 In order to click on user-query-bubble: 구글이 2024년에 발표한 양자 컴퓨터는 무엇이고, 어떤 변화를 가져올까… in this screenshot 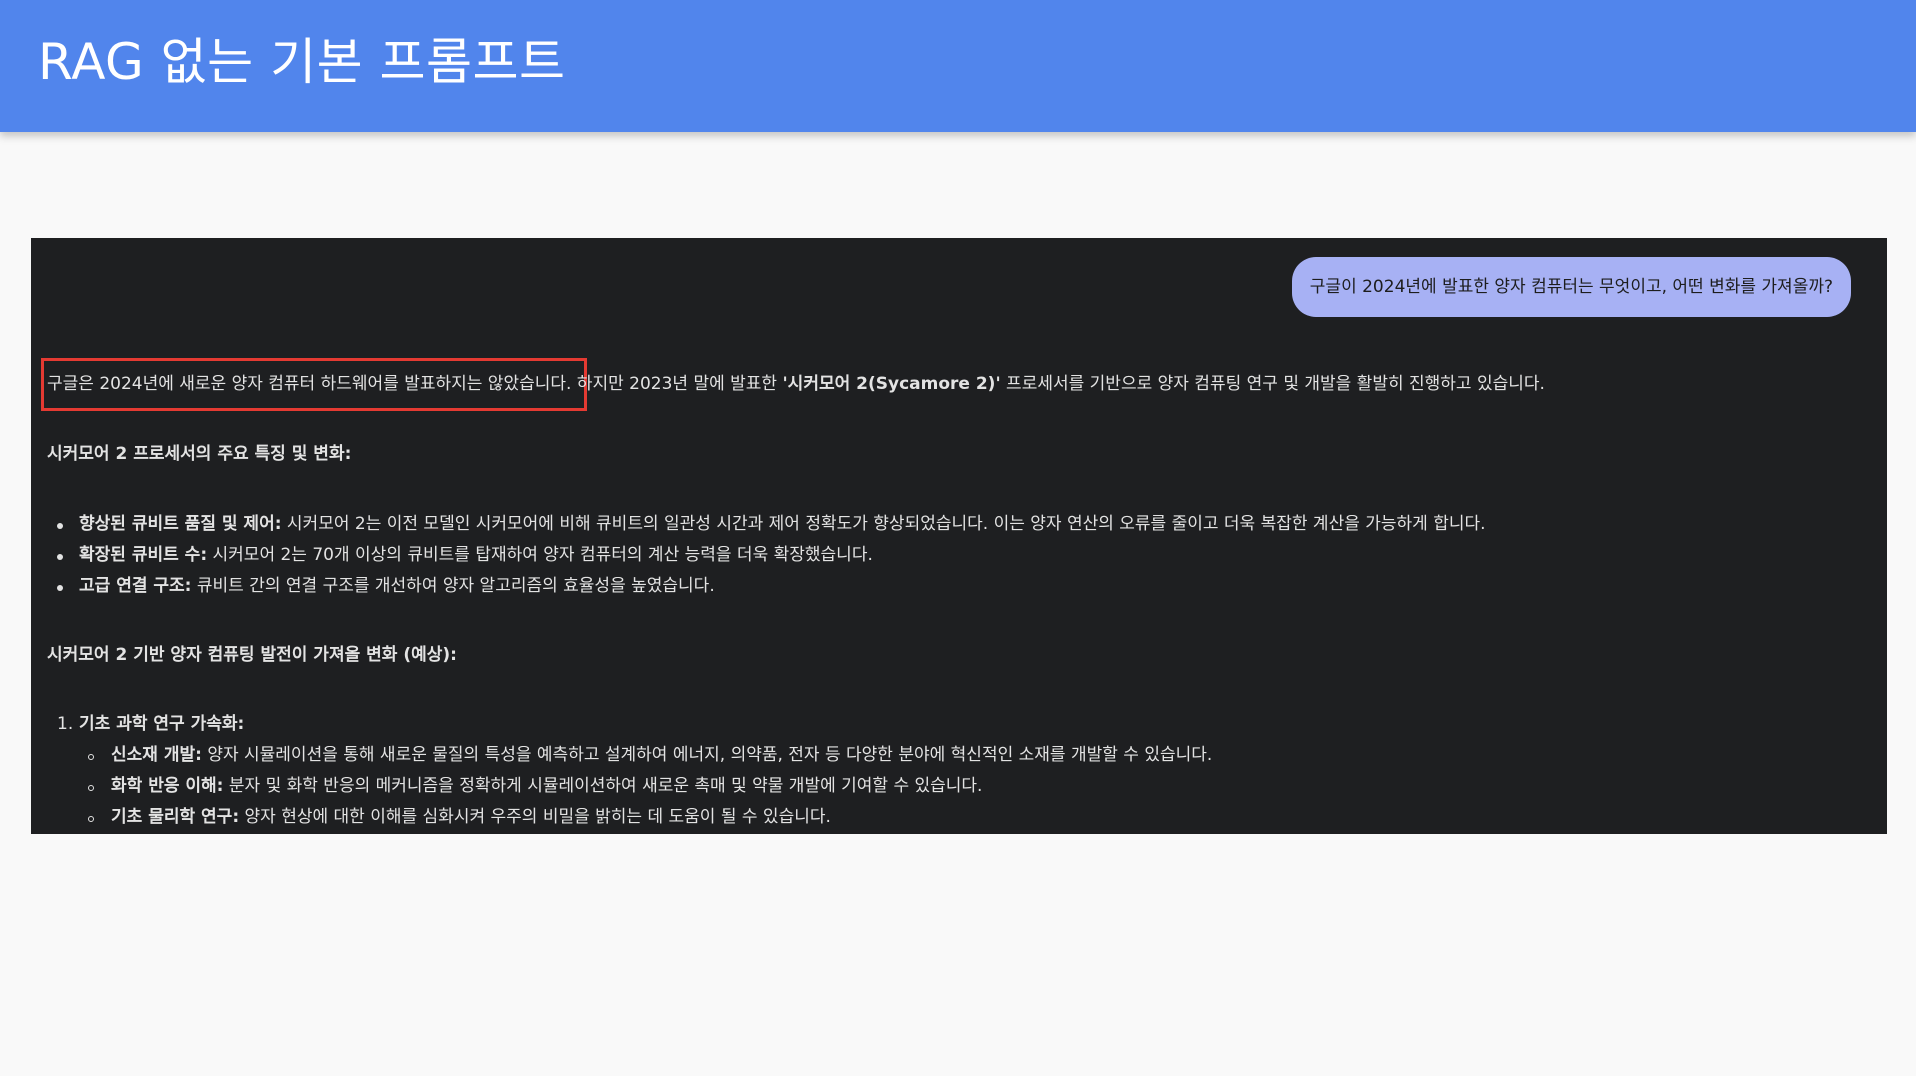, I will do `click(1571, 287)`.